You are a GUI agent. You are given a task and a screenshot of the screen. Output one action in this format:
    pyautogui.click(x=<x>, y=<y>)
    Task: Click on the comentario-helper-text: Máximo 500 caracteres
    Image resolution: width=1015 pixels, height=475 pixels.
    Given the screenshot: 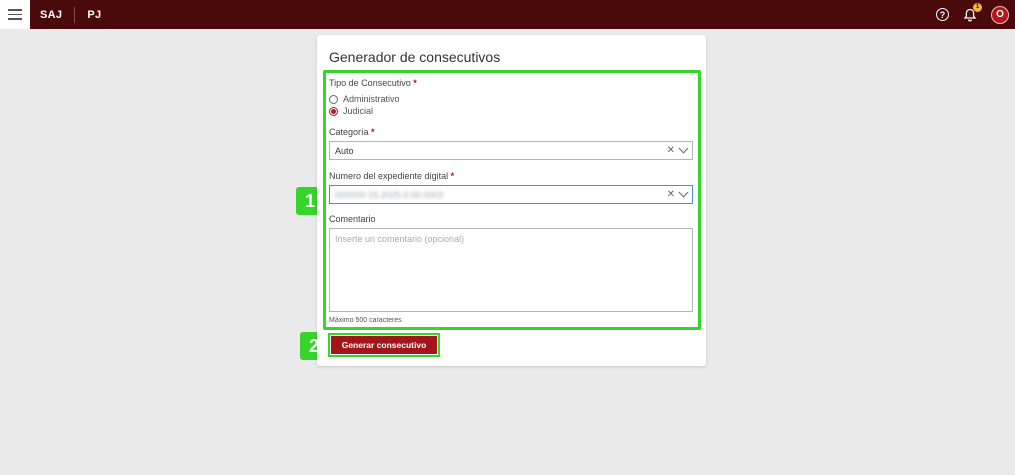 What is the action you would take?
    pyautogui.click(x=365, y=320)
    